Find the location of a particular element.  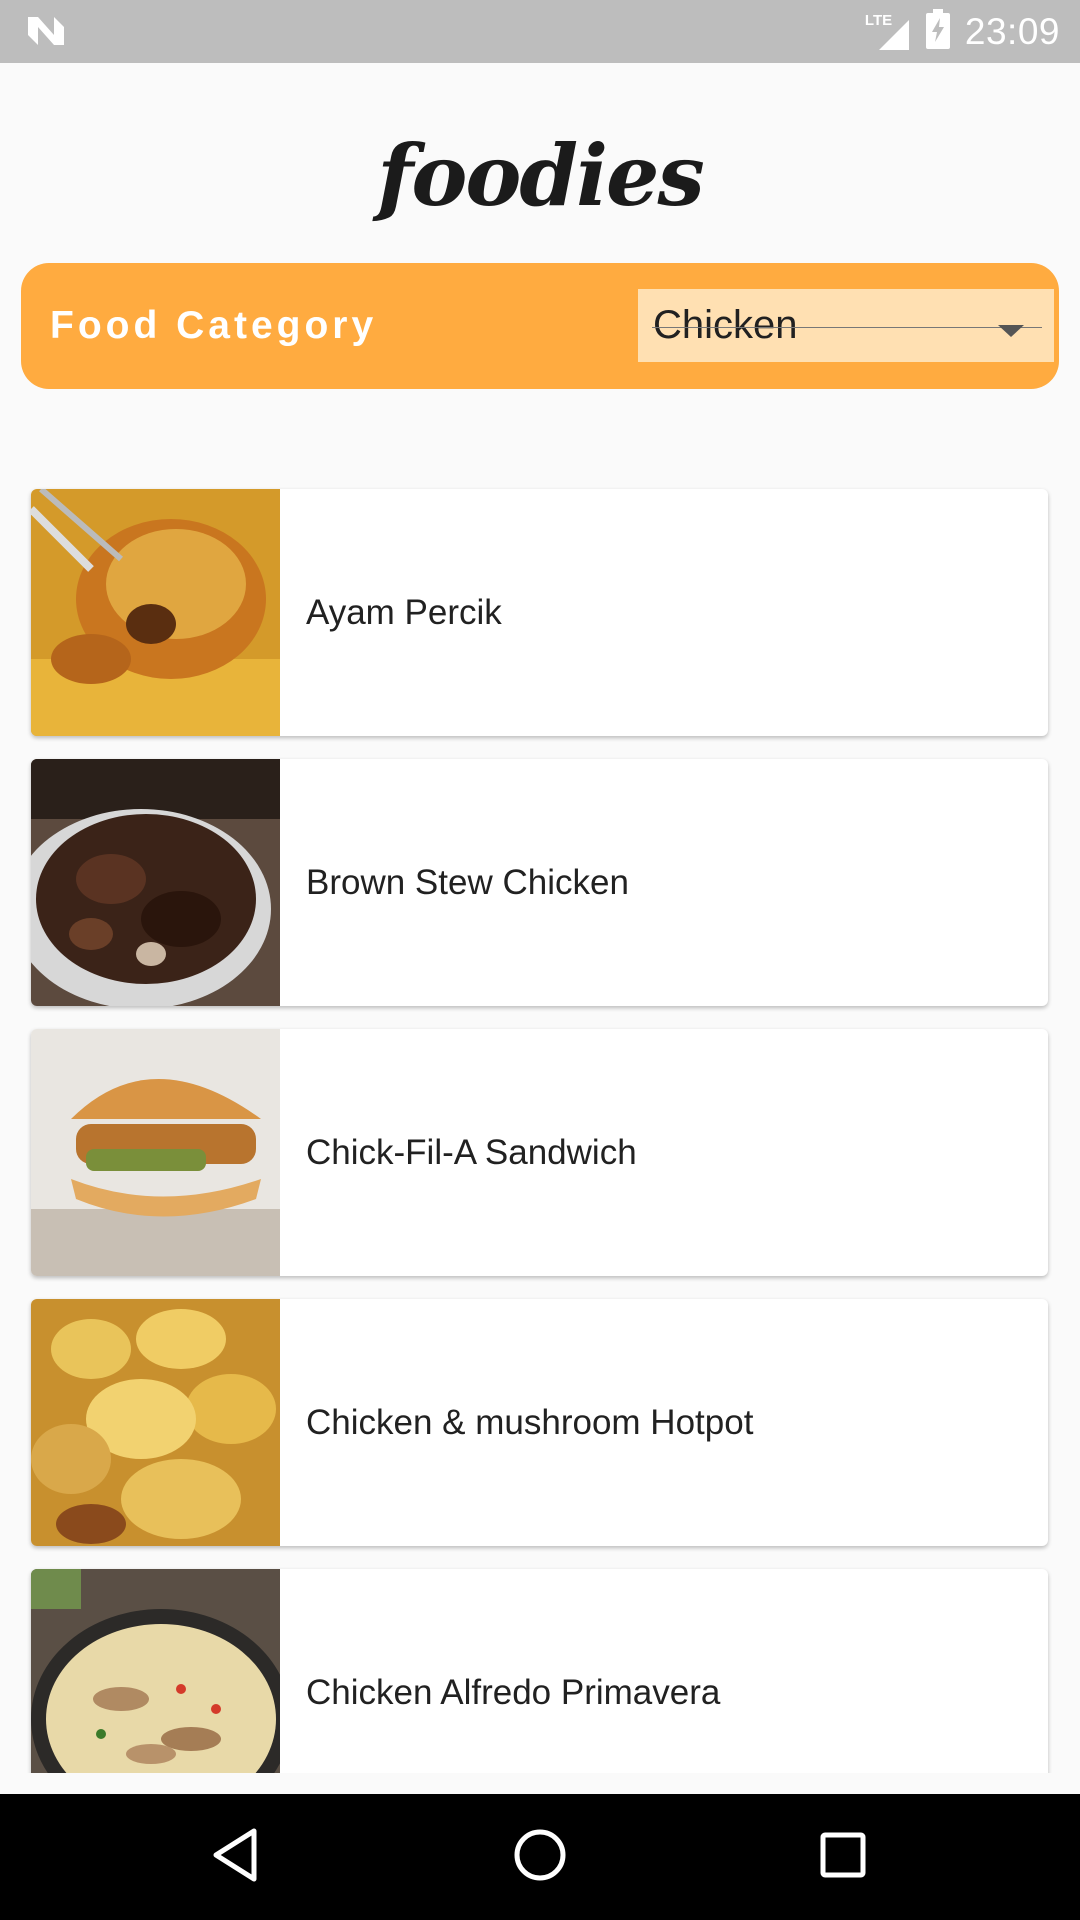

recipe-card: Brown Stew Chicken is located at coordinates (539, 882).